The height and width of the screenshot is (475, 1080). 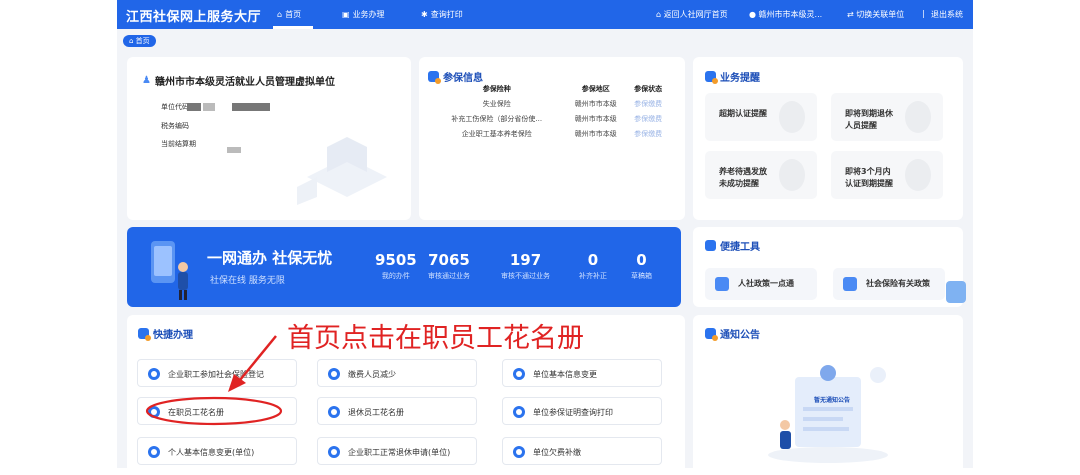 I want to click on annotation-overlay, so click(x=214, y=380).